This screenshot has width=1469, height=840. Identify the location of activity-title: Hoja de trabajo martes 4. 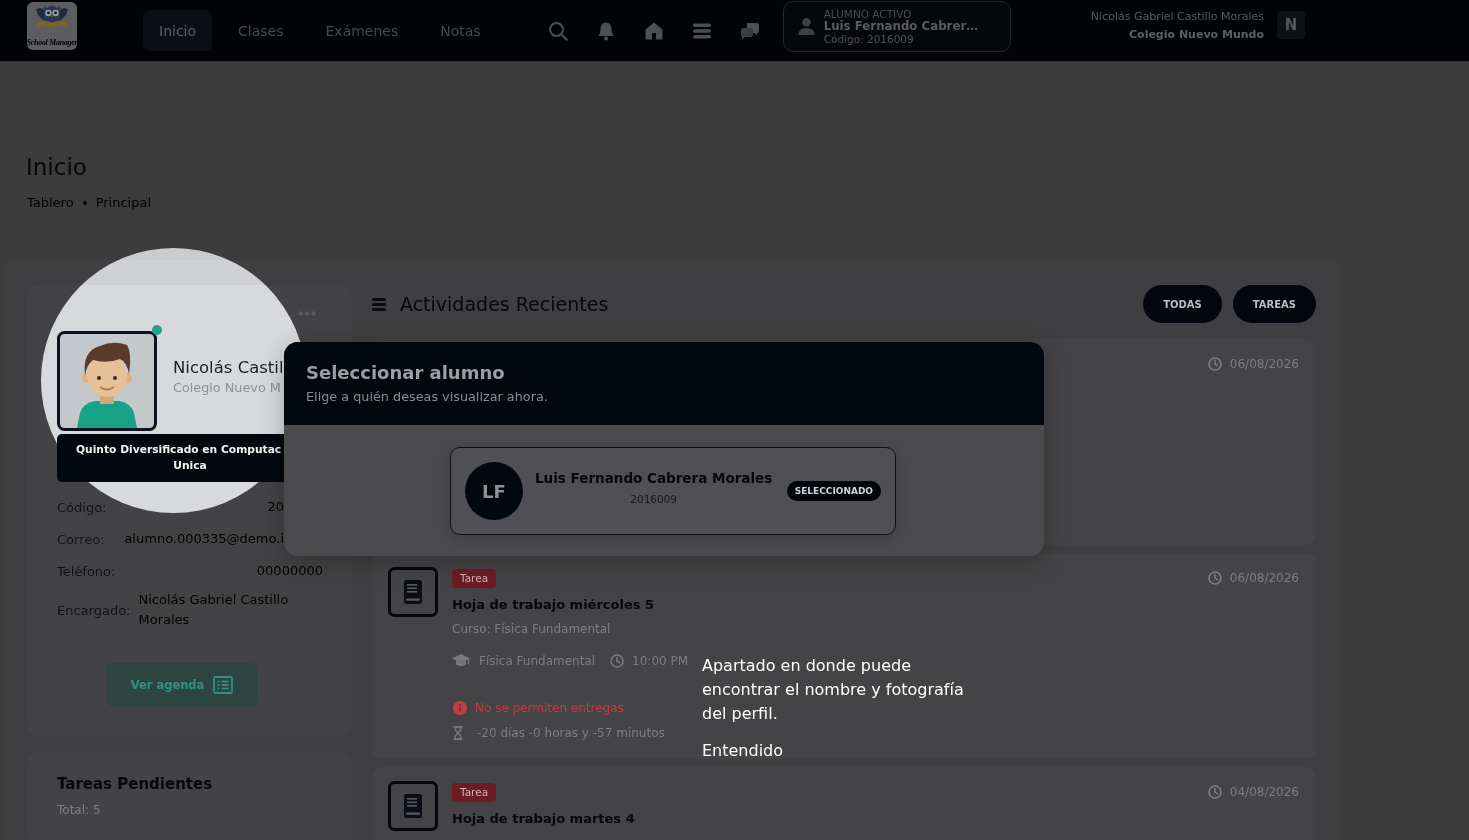
(543, 819).